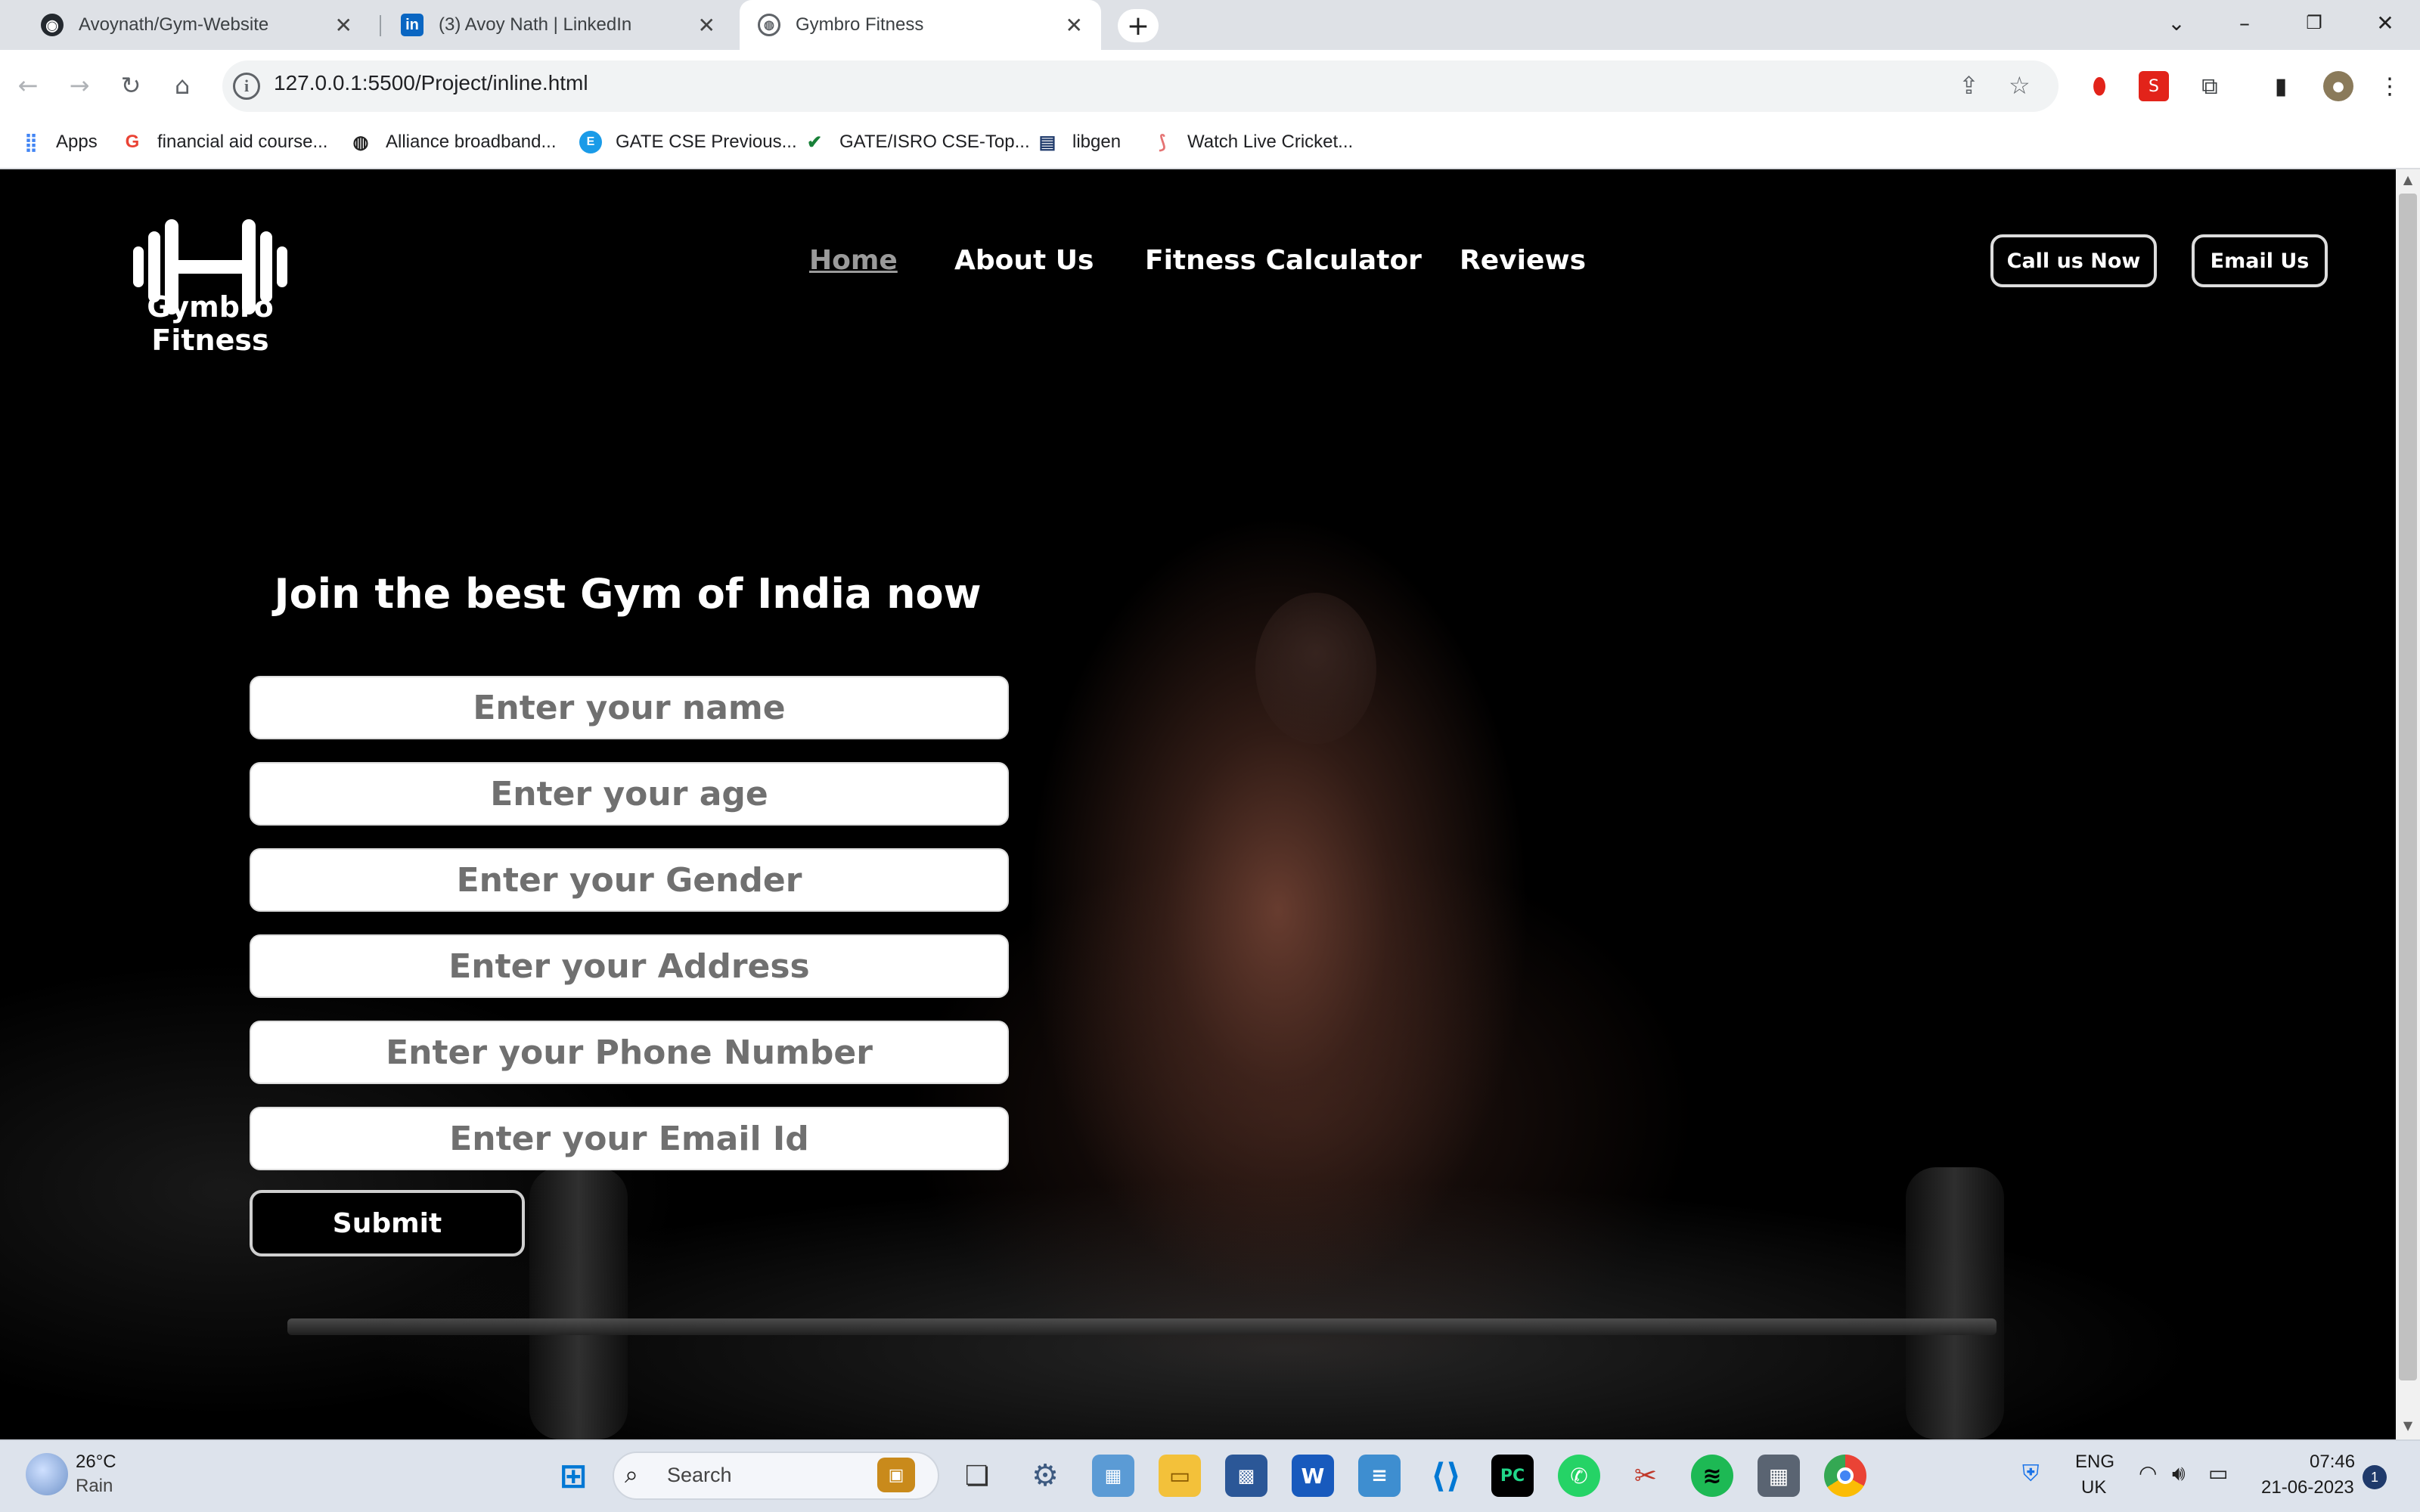  Describe the element at coordinates (2385, 22) in the screenshot. I see `window-close-icon: ✕` at that location.